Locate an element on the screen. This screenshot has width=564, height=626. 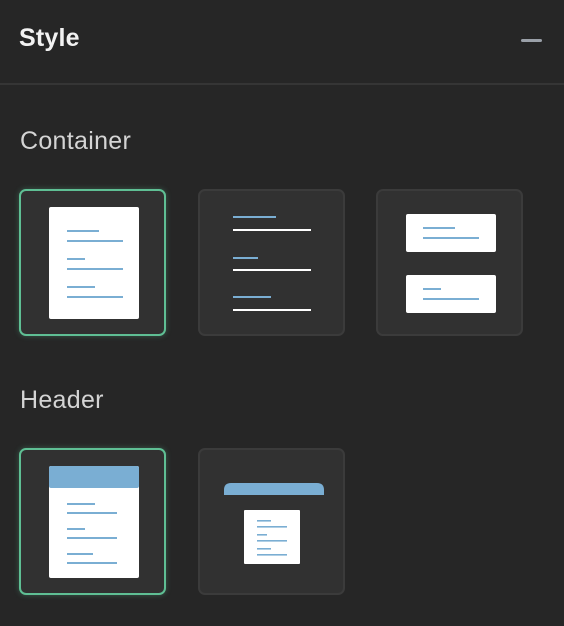
panel-header: Style is located at coordinates (282, 42).